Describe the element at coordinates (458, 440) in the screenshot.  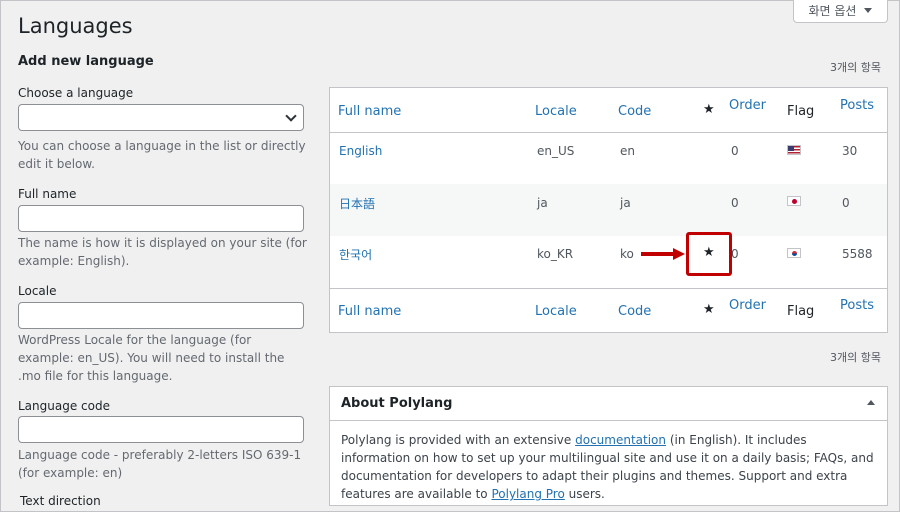
I see `about-text-part: Polylang is provided with an extensive` at that location.